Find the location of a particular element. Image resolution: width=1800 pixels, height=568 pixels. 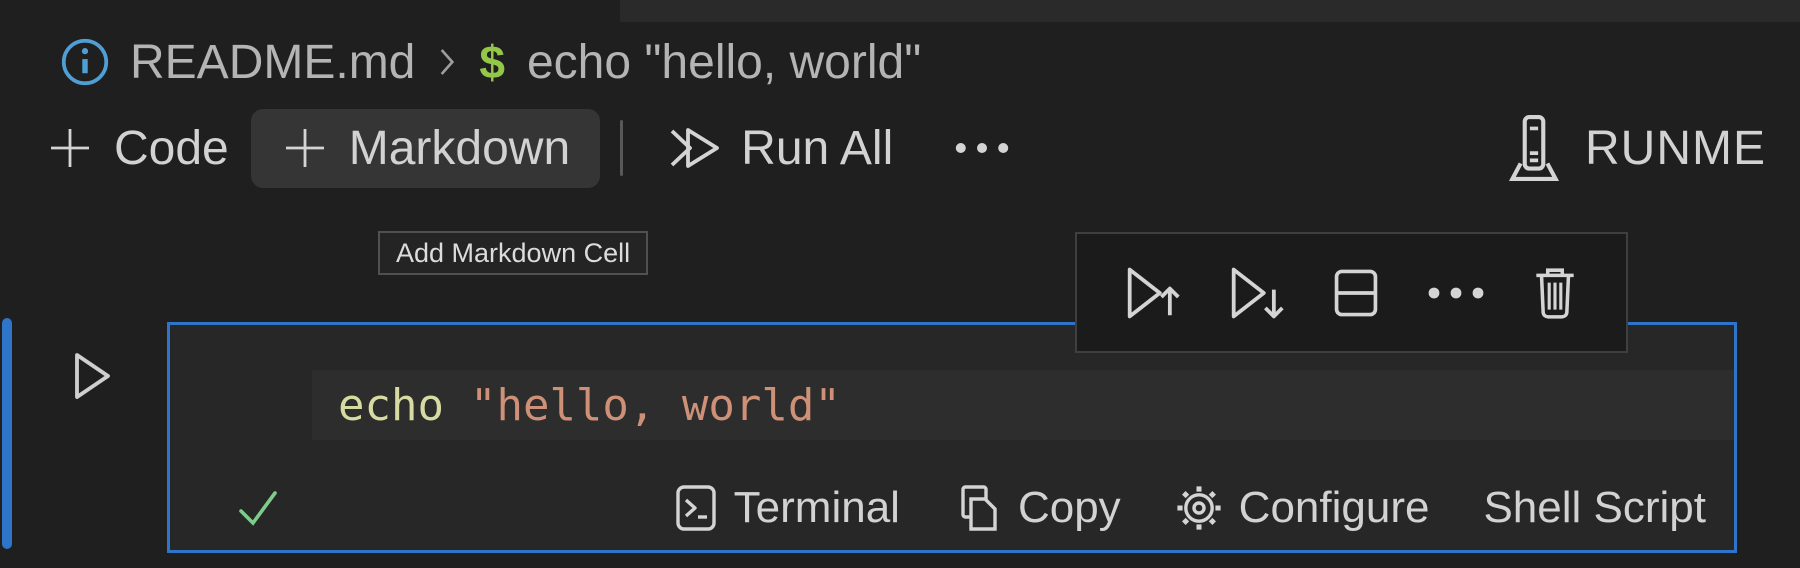

run-cell-button is located at coordinates (92, 376).